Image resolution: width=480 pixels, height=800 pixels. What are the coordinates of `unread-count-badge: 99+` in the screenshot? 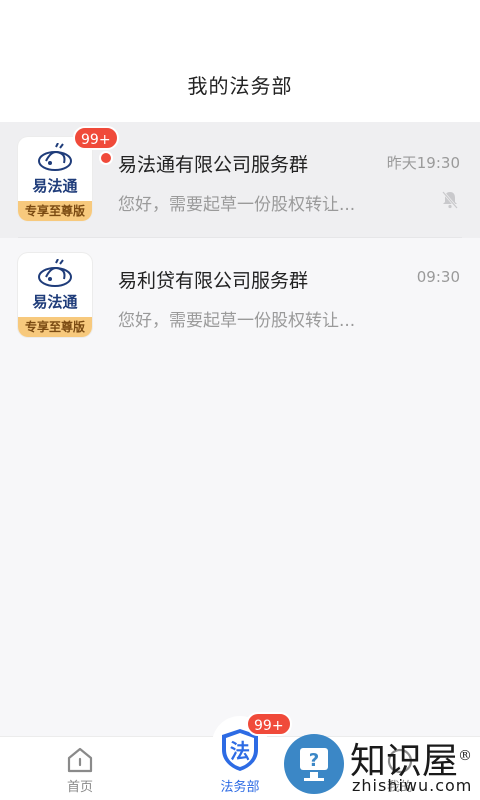 It's located at (96, 138).